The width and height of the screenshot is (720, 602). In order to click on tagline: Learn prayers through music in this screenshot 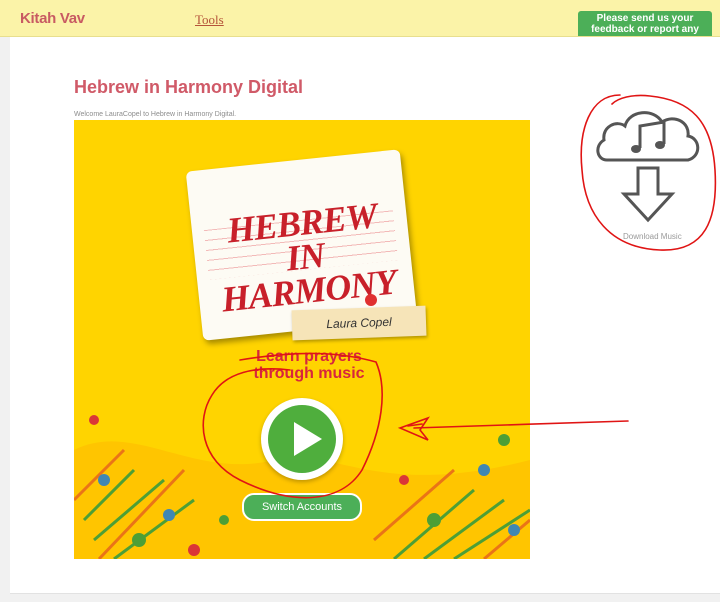, I will do `click(309, 365)`.